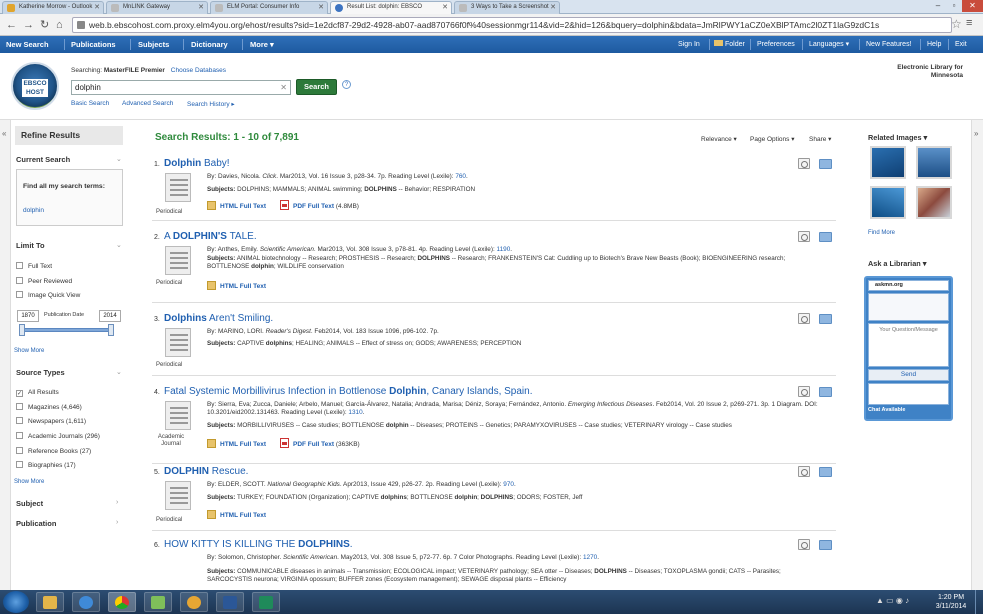 The height and width of the screenshot is (614, 983). What do you see at coordinates (266, 602) in the screenshot?
I see `publisher-icon` at bounding box center [266, 602].